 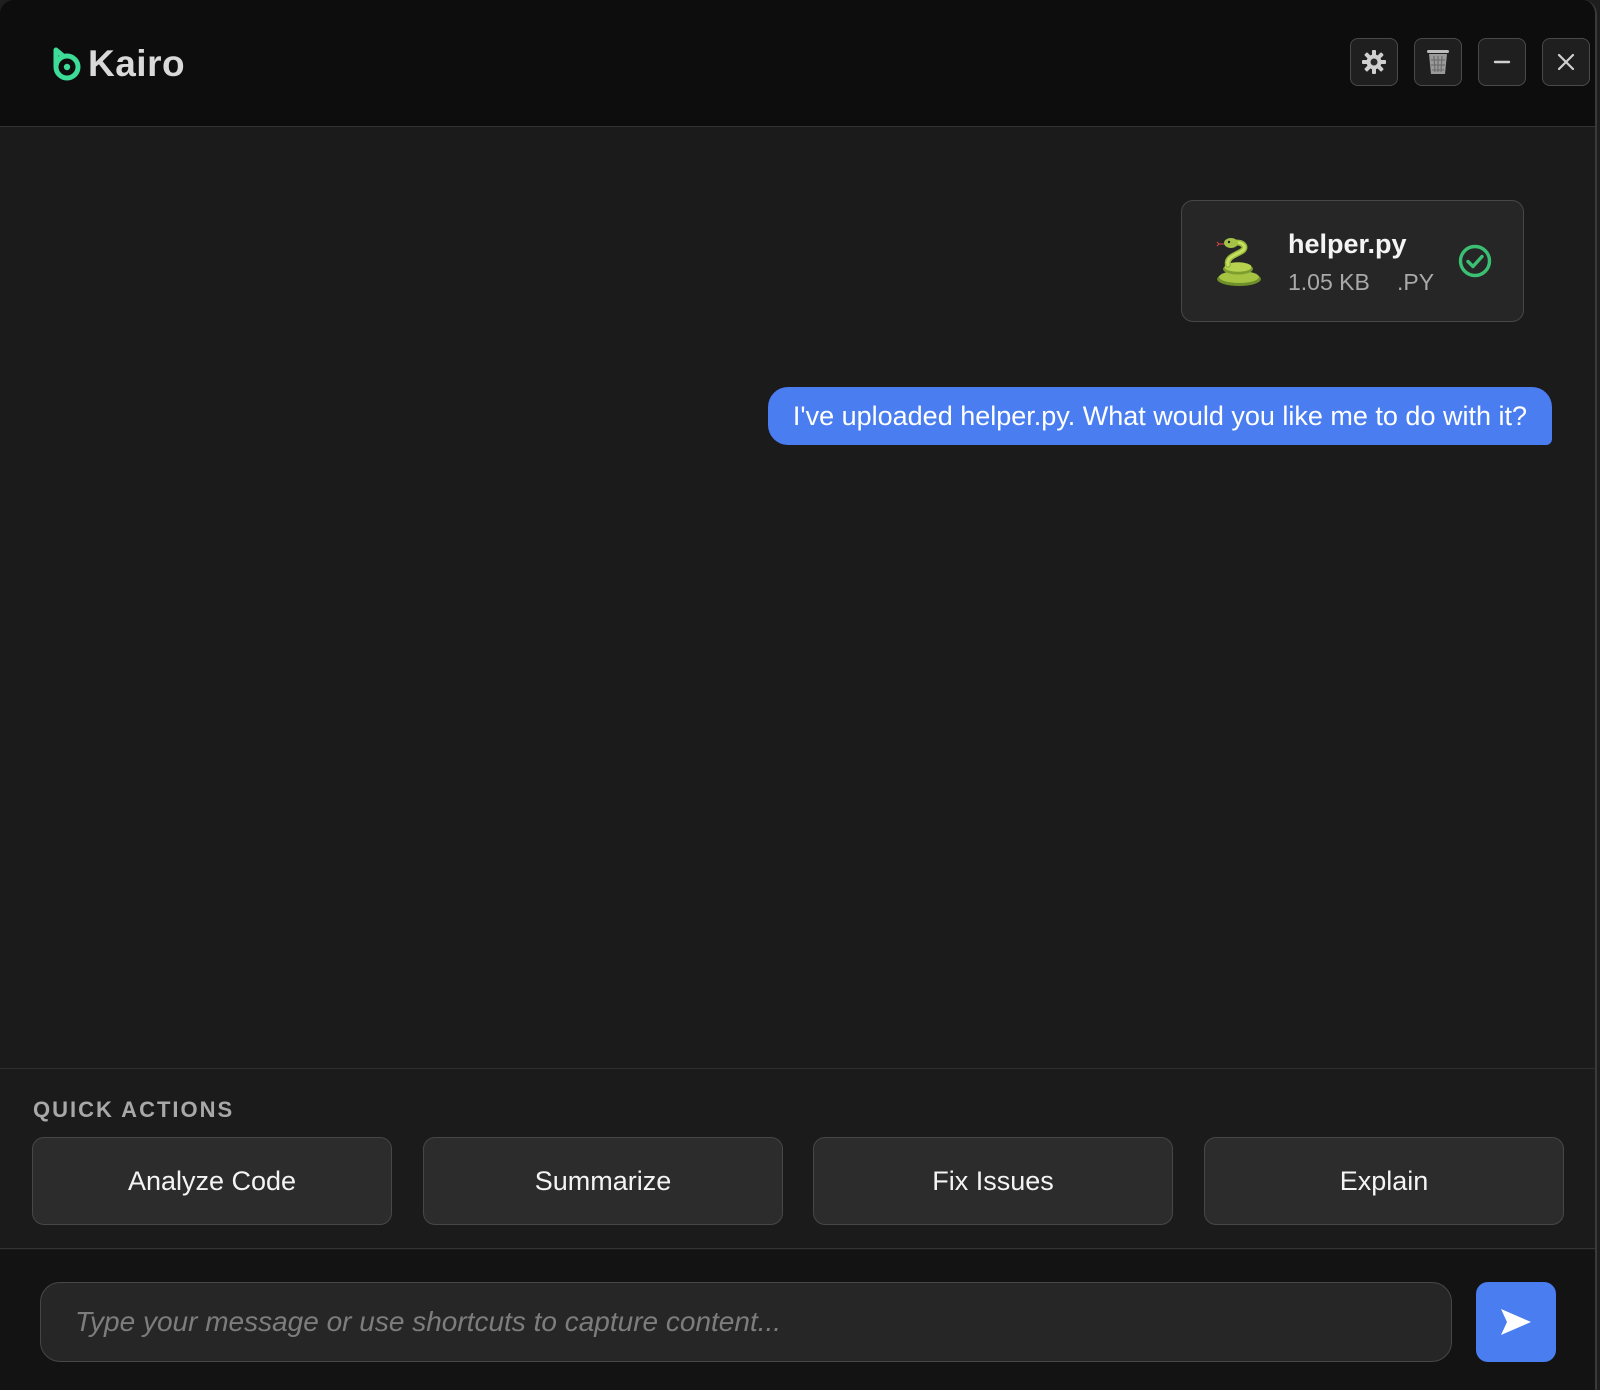 I want to click on close-icon, so click(x=1566, y=62).